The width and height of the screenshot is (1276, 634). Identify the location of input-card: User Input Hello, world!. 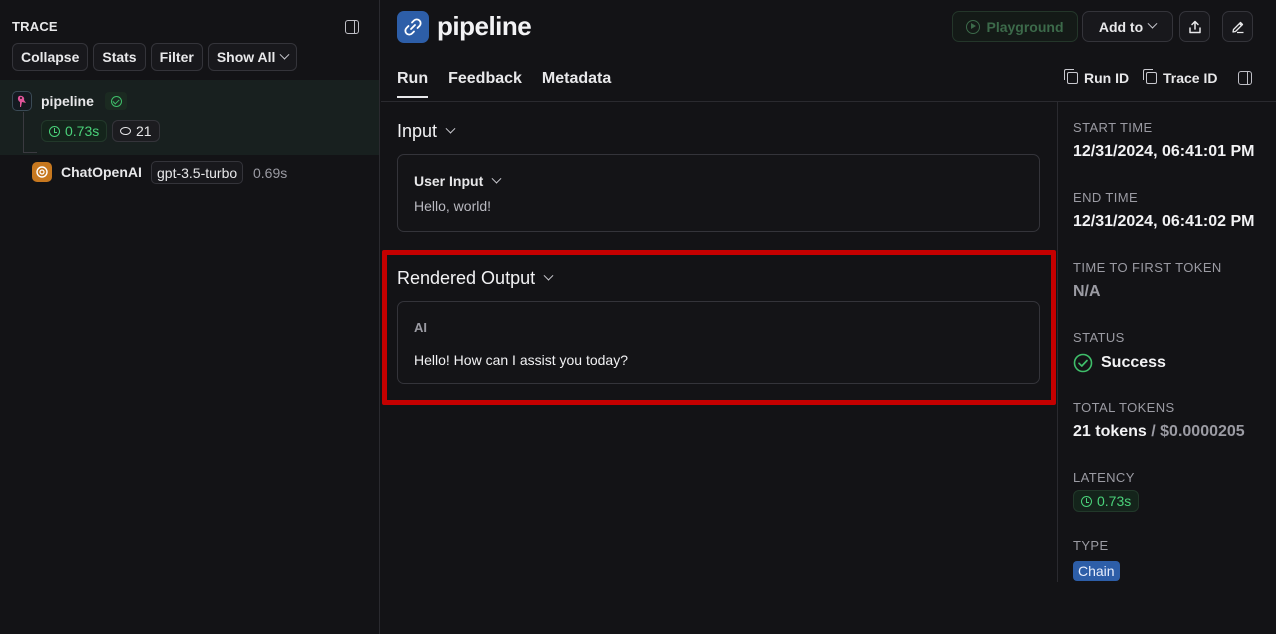
(718, 193).